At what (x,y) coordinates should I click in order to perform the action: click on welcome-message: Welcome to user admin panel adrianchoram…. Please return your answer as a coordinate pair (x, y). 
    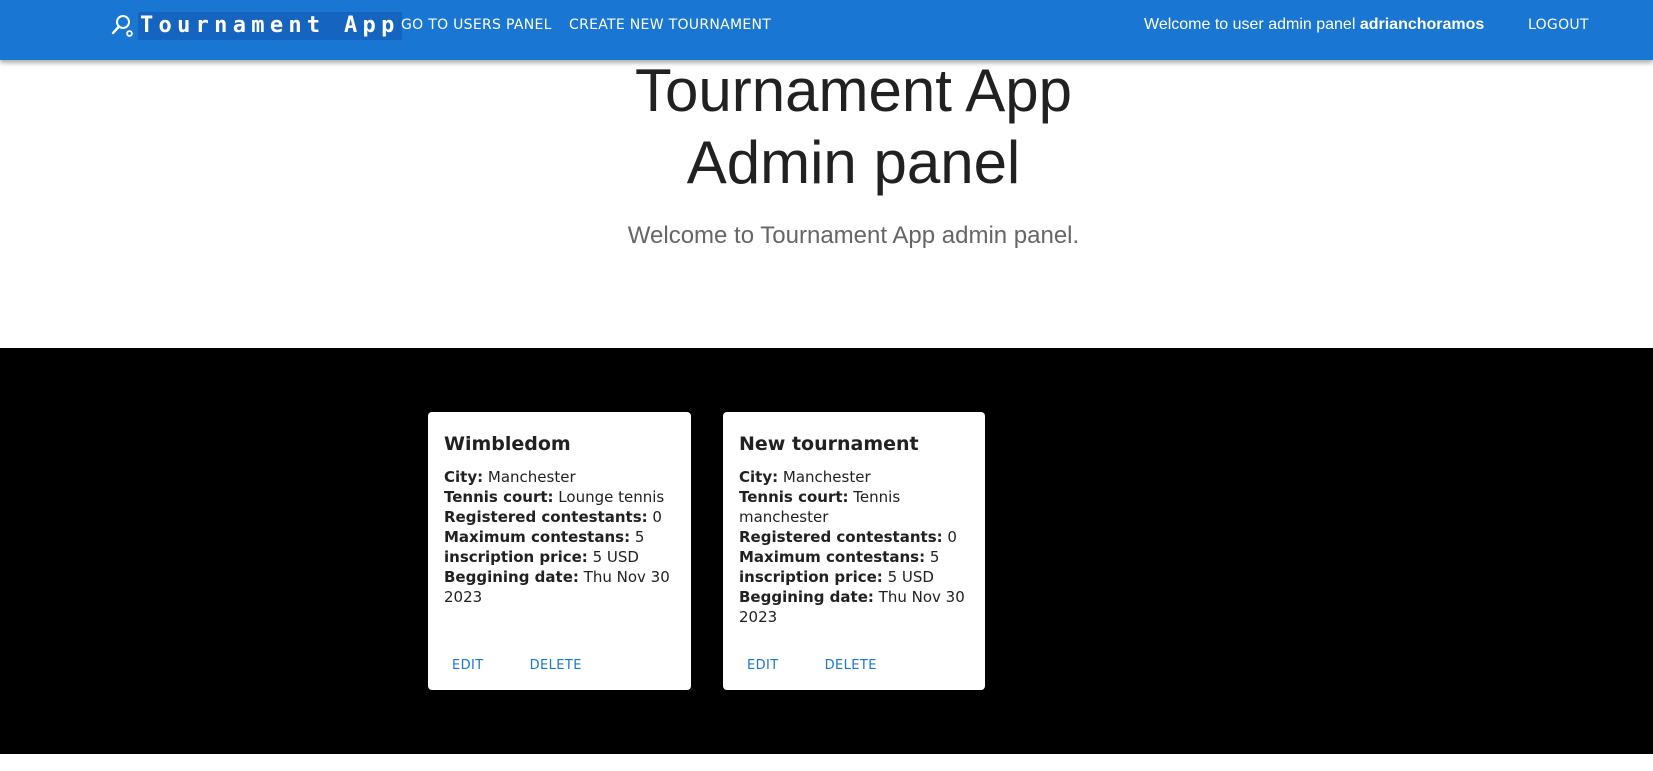
    Looking at the image, I should click on (1314, 25).